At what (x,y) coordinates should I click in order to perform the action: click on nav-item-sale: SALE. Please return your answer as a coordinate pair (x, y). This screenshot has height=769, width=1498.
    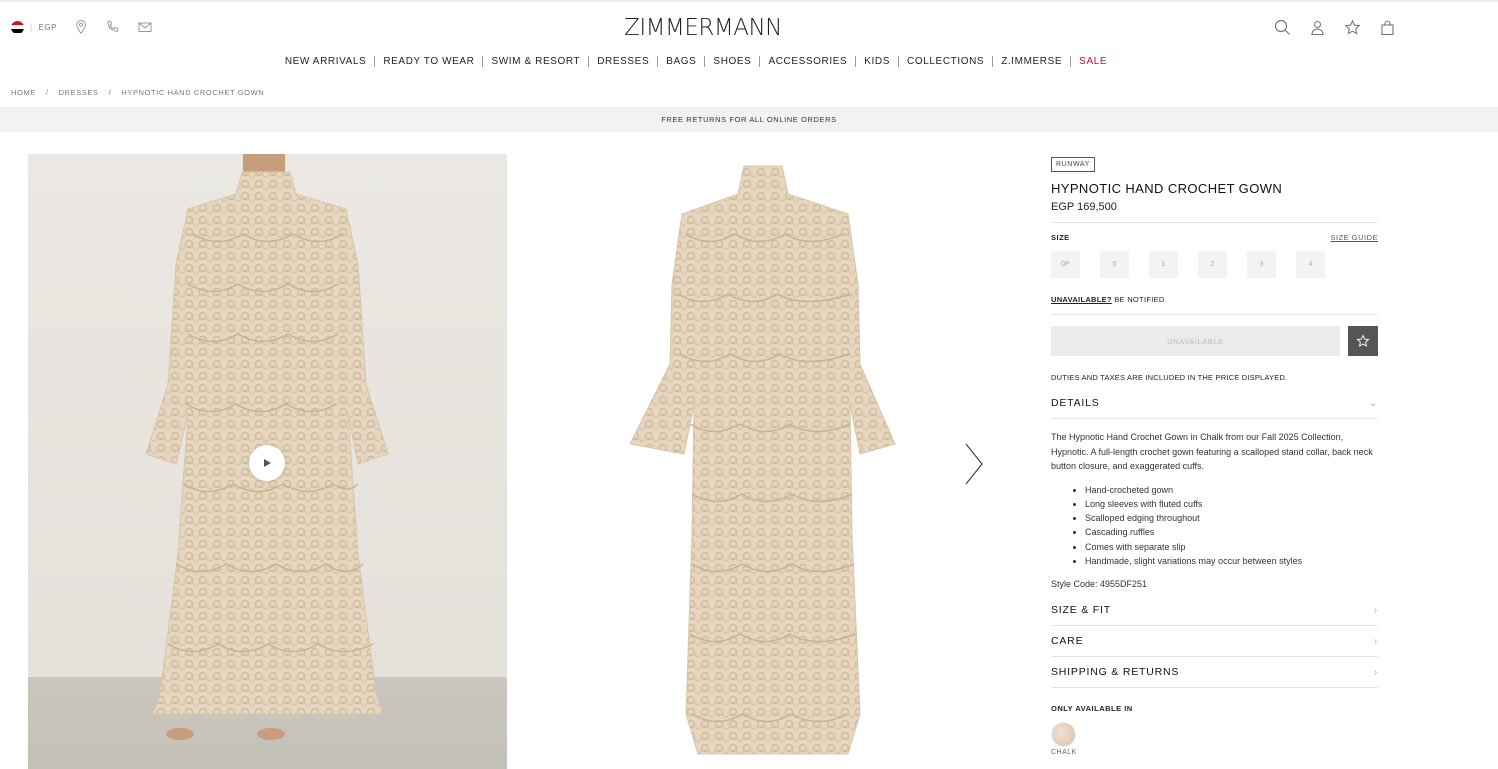
    Looking at the image, I should click on (1093, 61).